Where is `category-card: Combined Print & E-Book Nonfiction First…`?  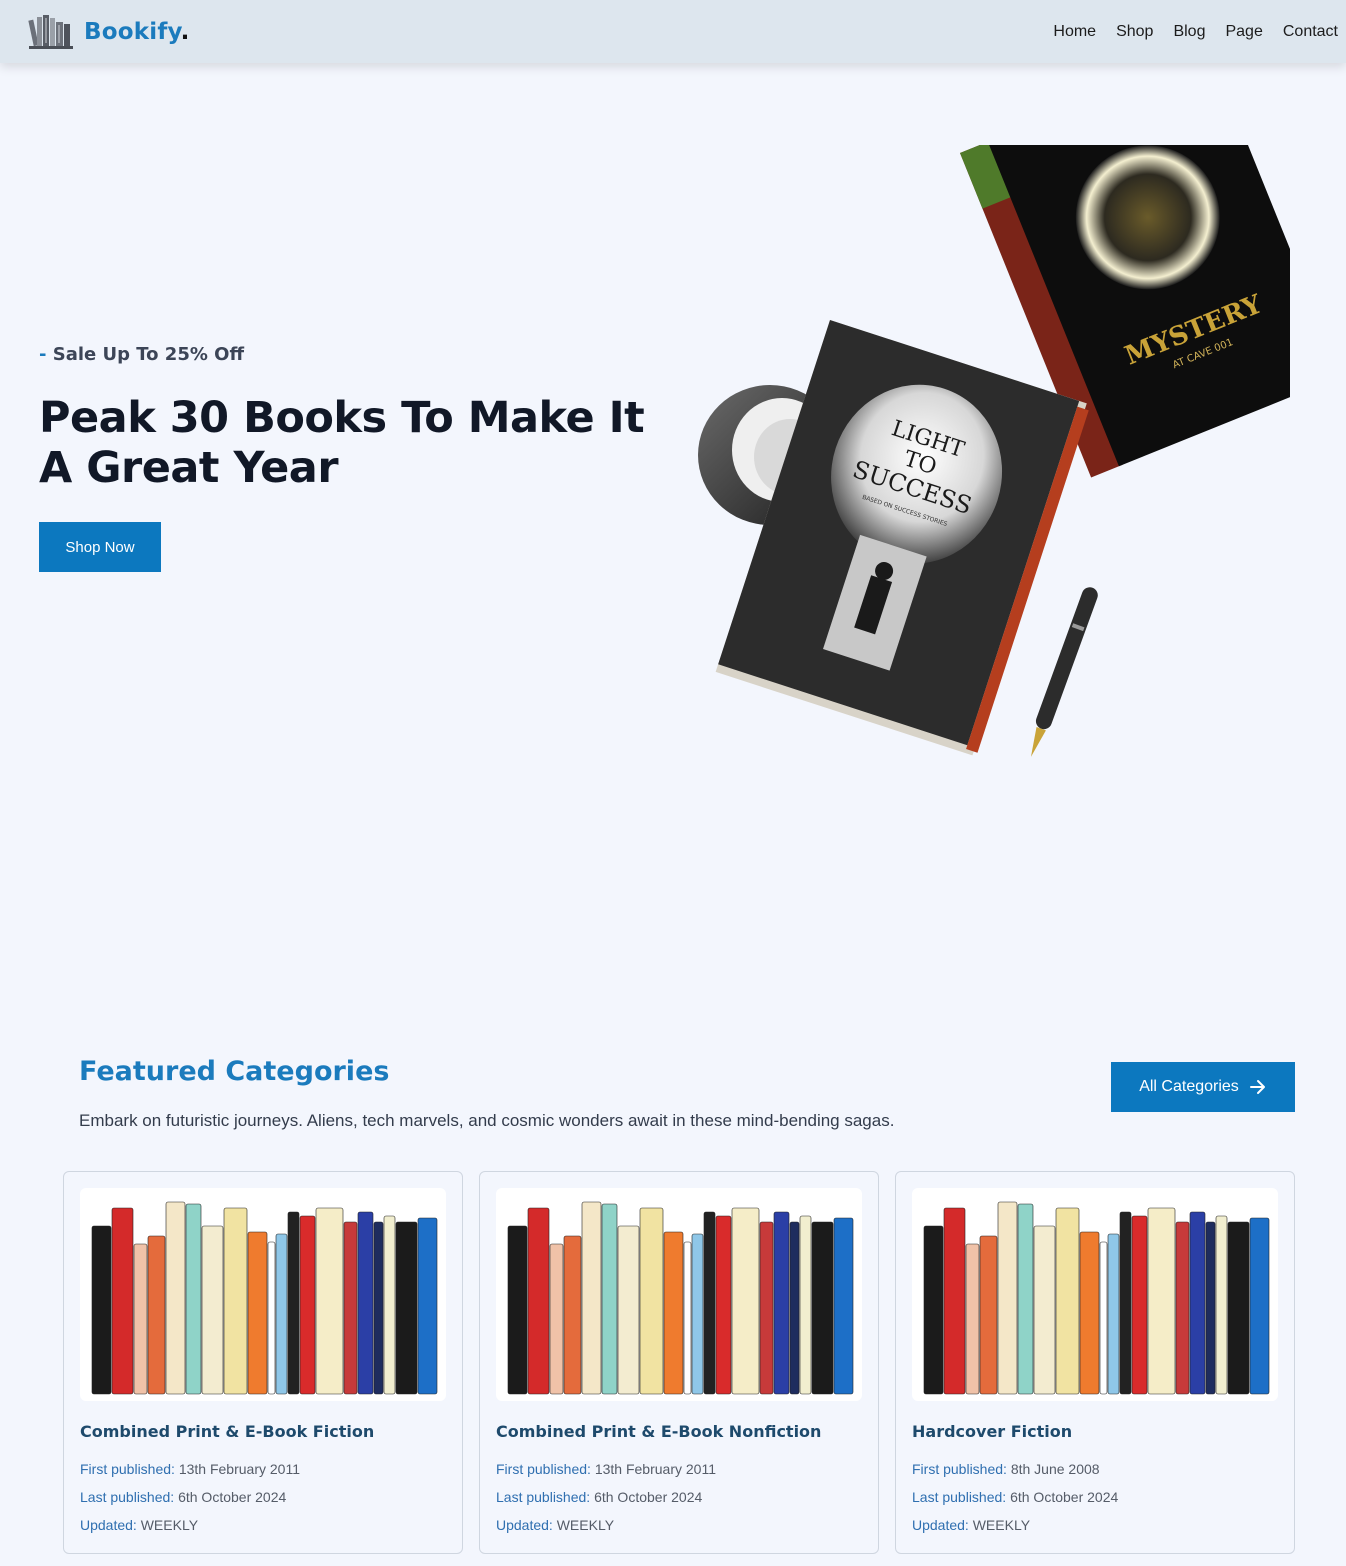 category-card: Combined Print & E-Book Nonfiction First… is located at coordinates (679, 1362).